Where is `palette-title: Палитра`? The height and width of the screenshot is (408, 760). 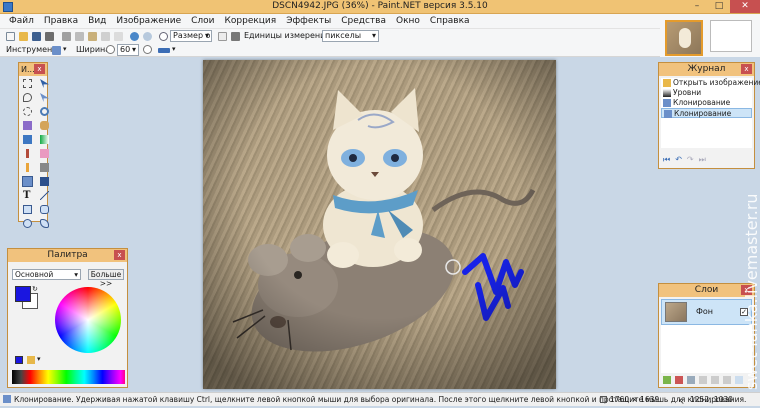
palette-title: Палитра is located at coordinates (67, 255).